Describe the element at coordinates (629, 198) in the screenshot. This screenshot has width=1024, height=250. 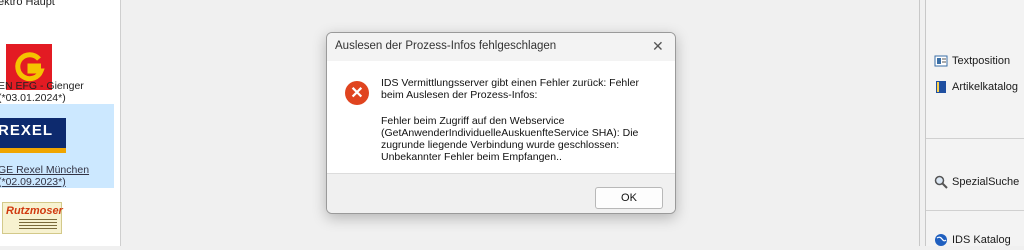
I see `ok-button: OK` at that location.